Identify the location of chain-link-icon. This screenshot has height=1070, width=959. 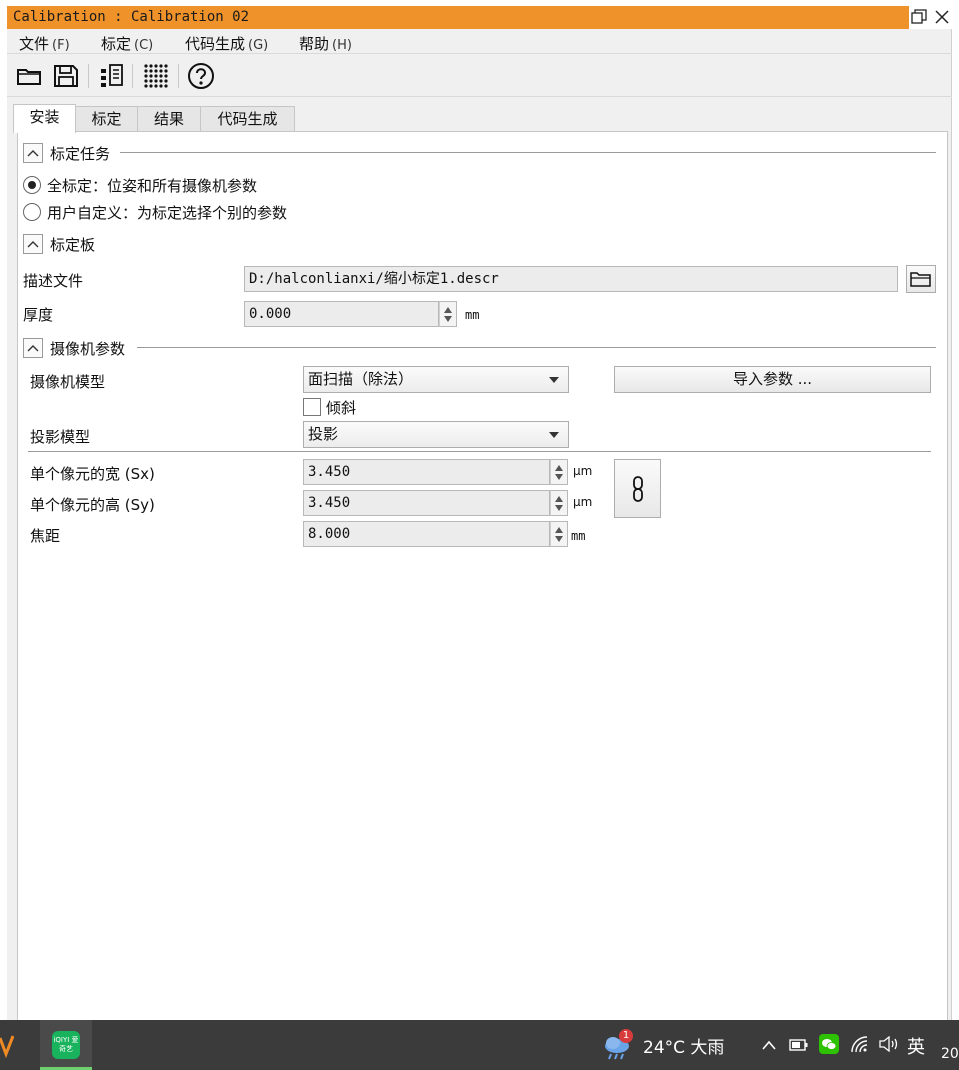
(637, 489).